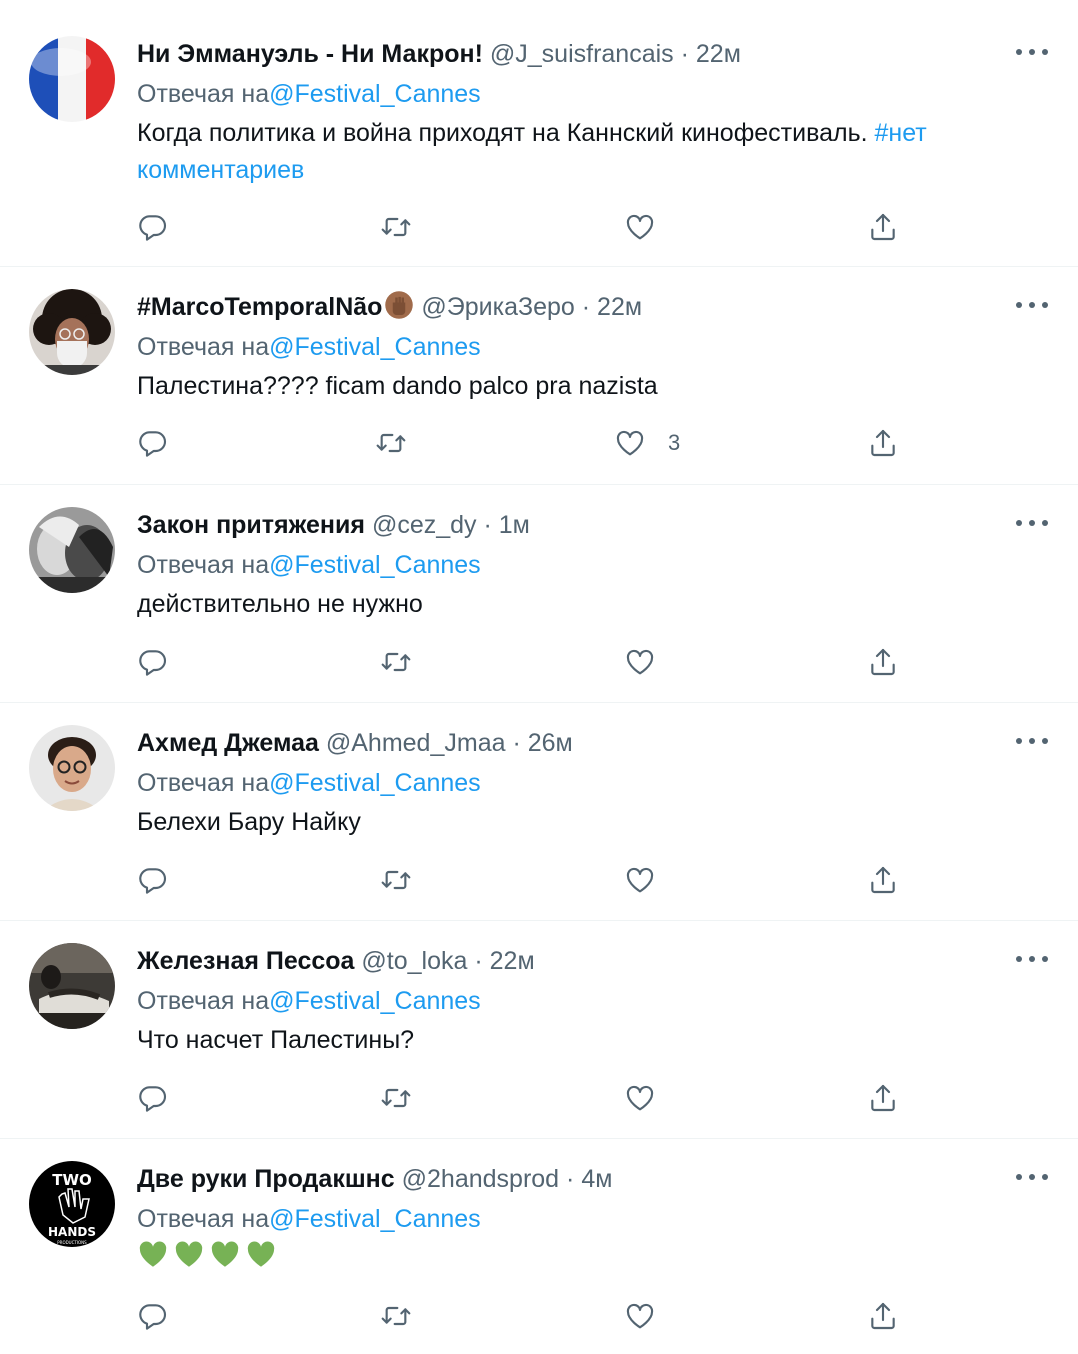  Describe the element at coordinates (647, 443) in the screenshot. I see `like-button: 3` at that location.